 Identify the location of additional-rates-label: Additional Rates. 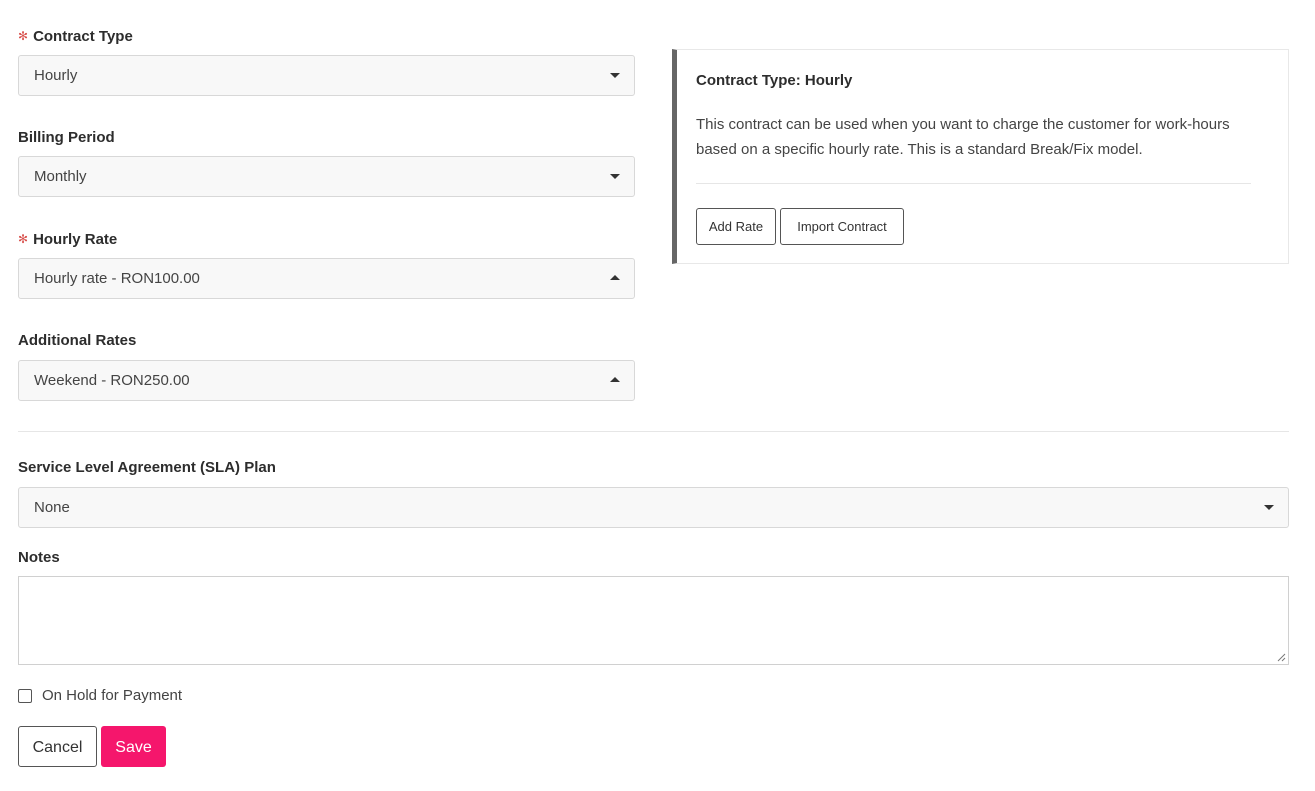
(77, 340).